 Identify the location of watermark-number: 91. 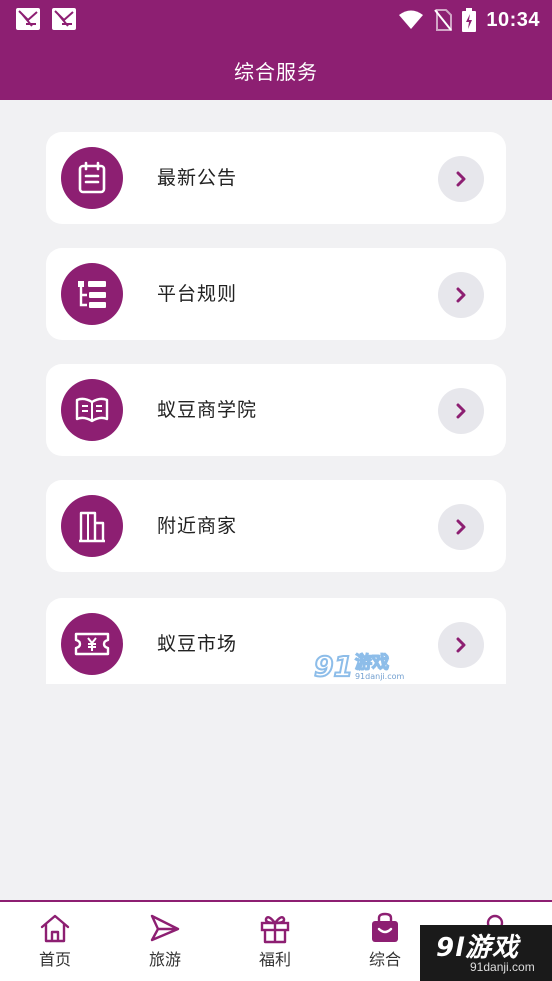
(333, 666).